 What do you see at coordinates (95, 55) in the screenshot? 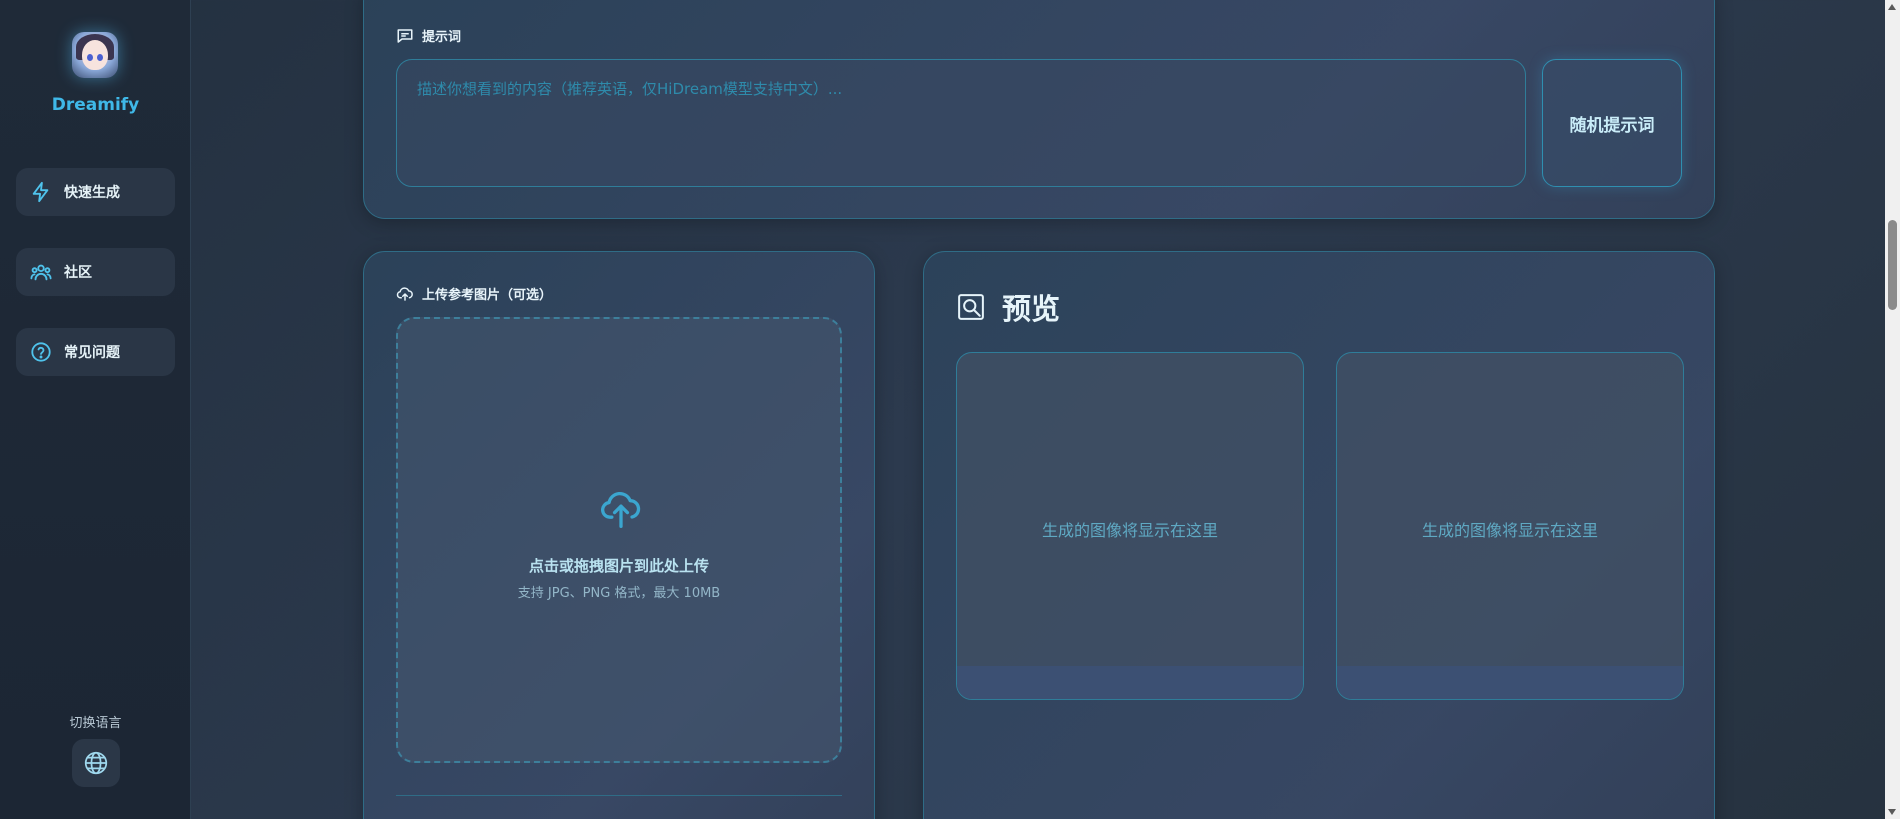
I see `app-logo` at bounding box center [95, 55].